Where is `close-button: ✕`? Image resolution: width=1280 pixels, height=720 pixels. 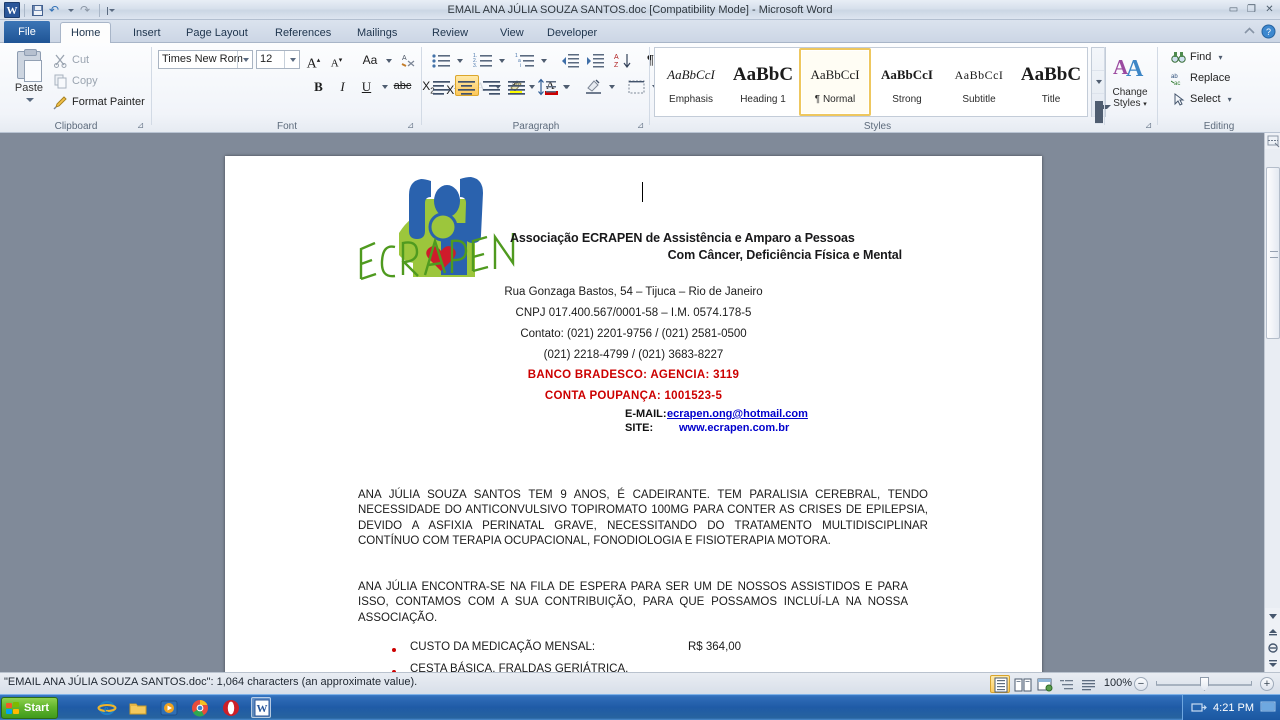
close-button: ✕ is located at coordinates (1269, 9).